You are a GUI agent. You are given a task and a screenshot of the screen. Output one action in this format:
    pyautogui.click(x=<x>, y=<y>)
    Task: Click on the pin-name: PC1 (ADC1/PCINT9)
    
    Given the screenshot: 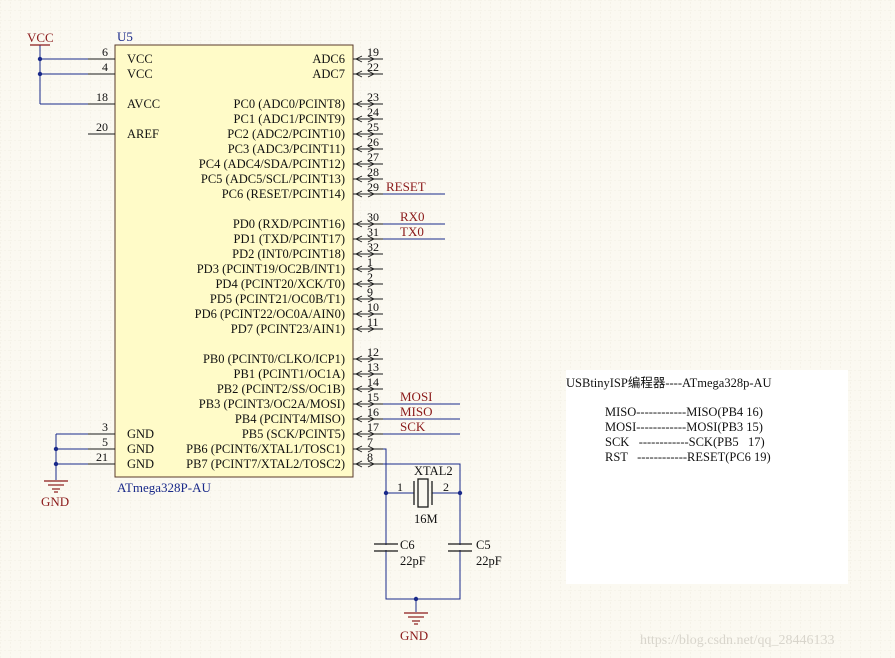 What is the action you would take?
    pyautogui.click(x=289, y=119)
    